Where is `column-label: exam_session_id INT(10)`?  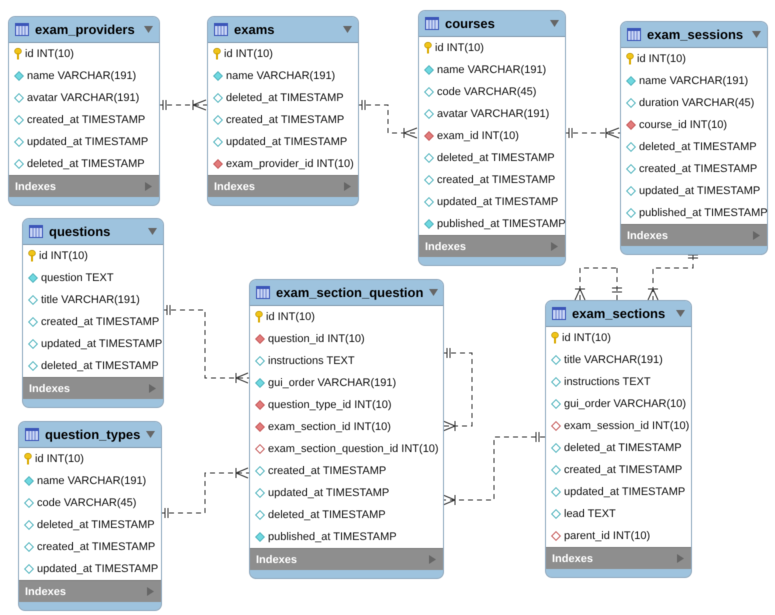 column-label: exam_session_id INT(10) is located at coordinates (627, 426).